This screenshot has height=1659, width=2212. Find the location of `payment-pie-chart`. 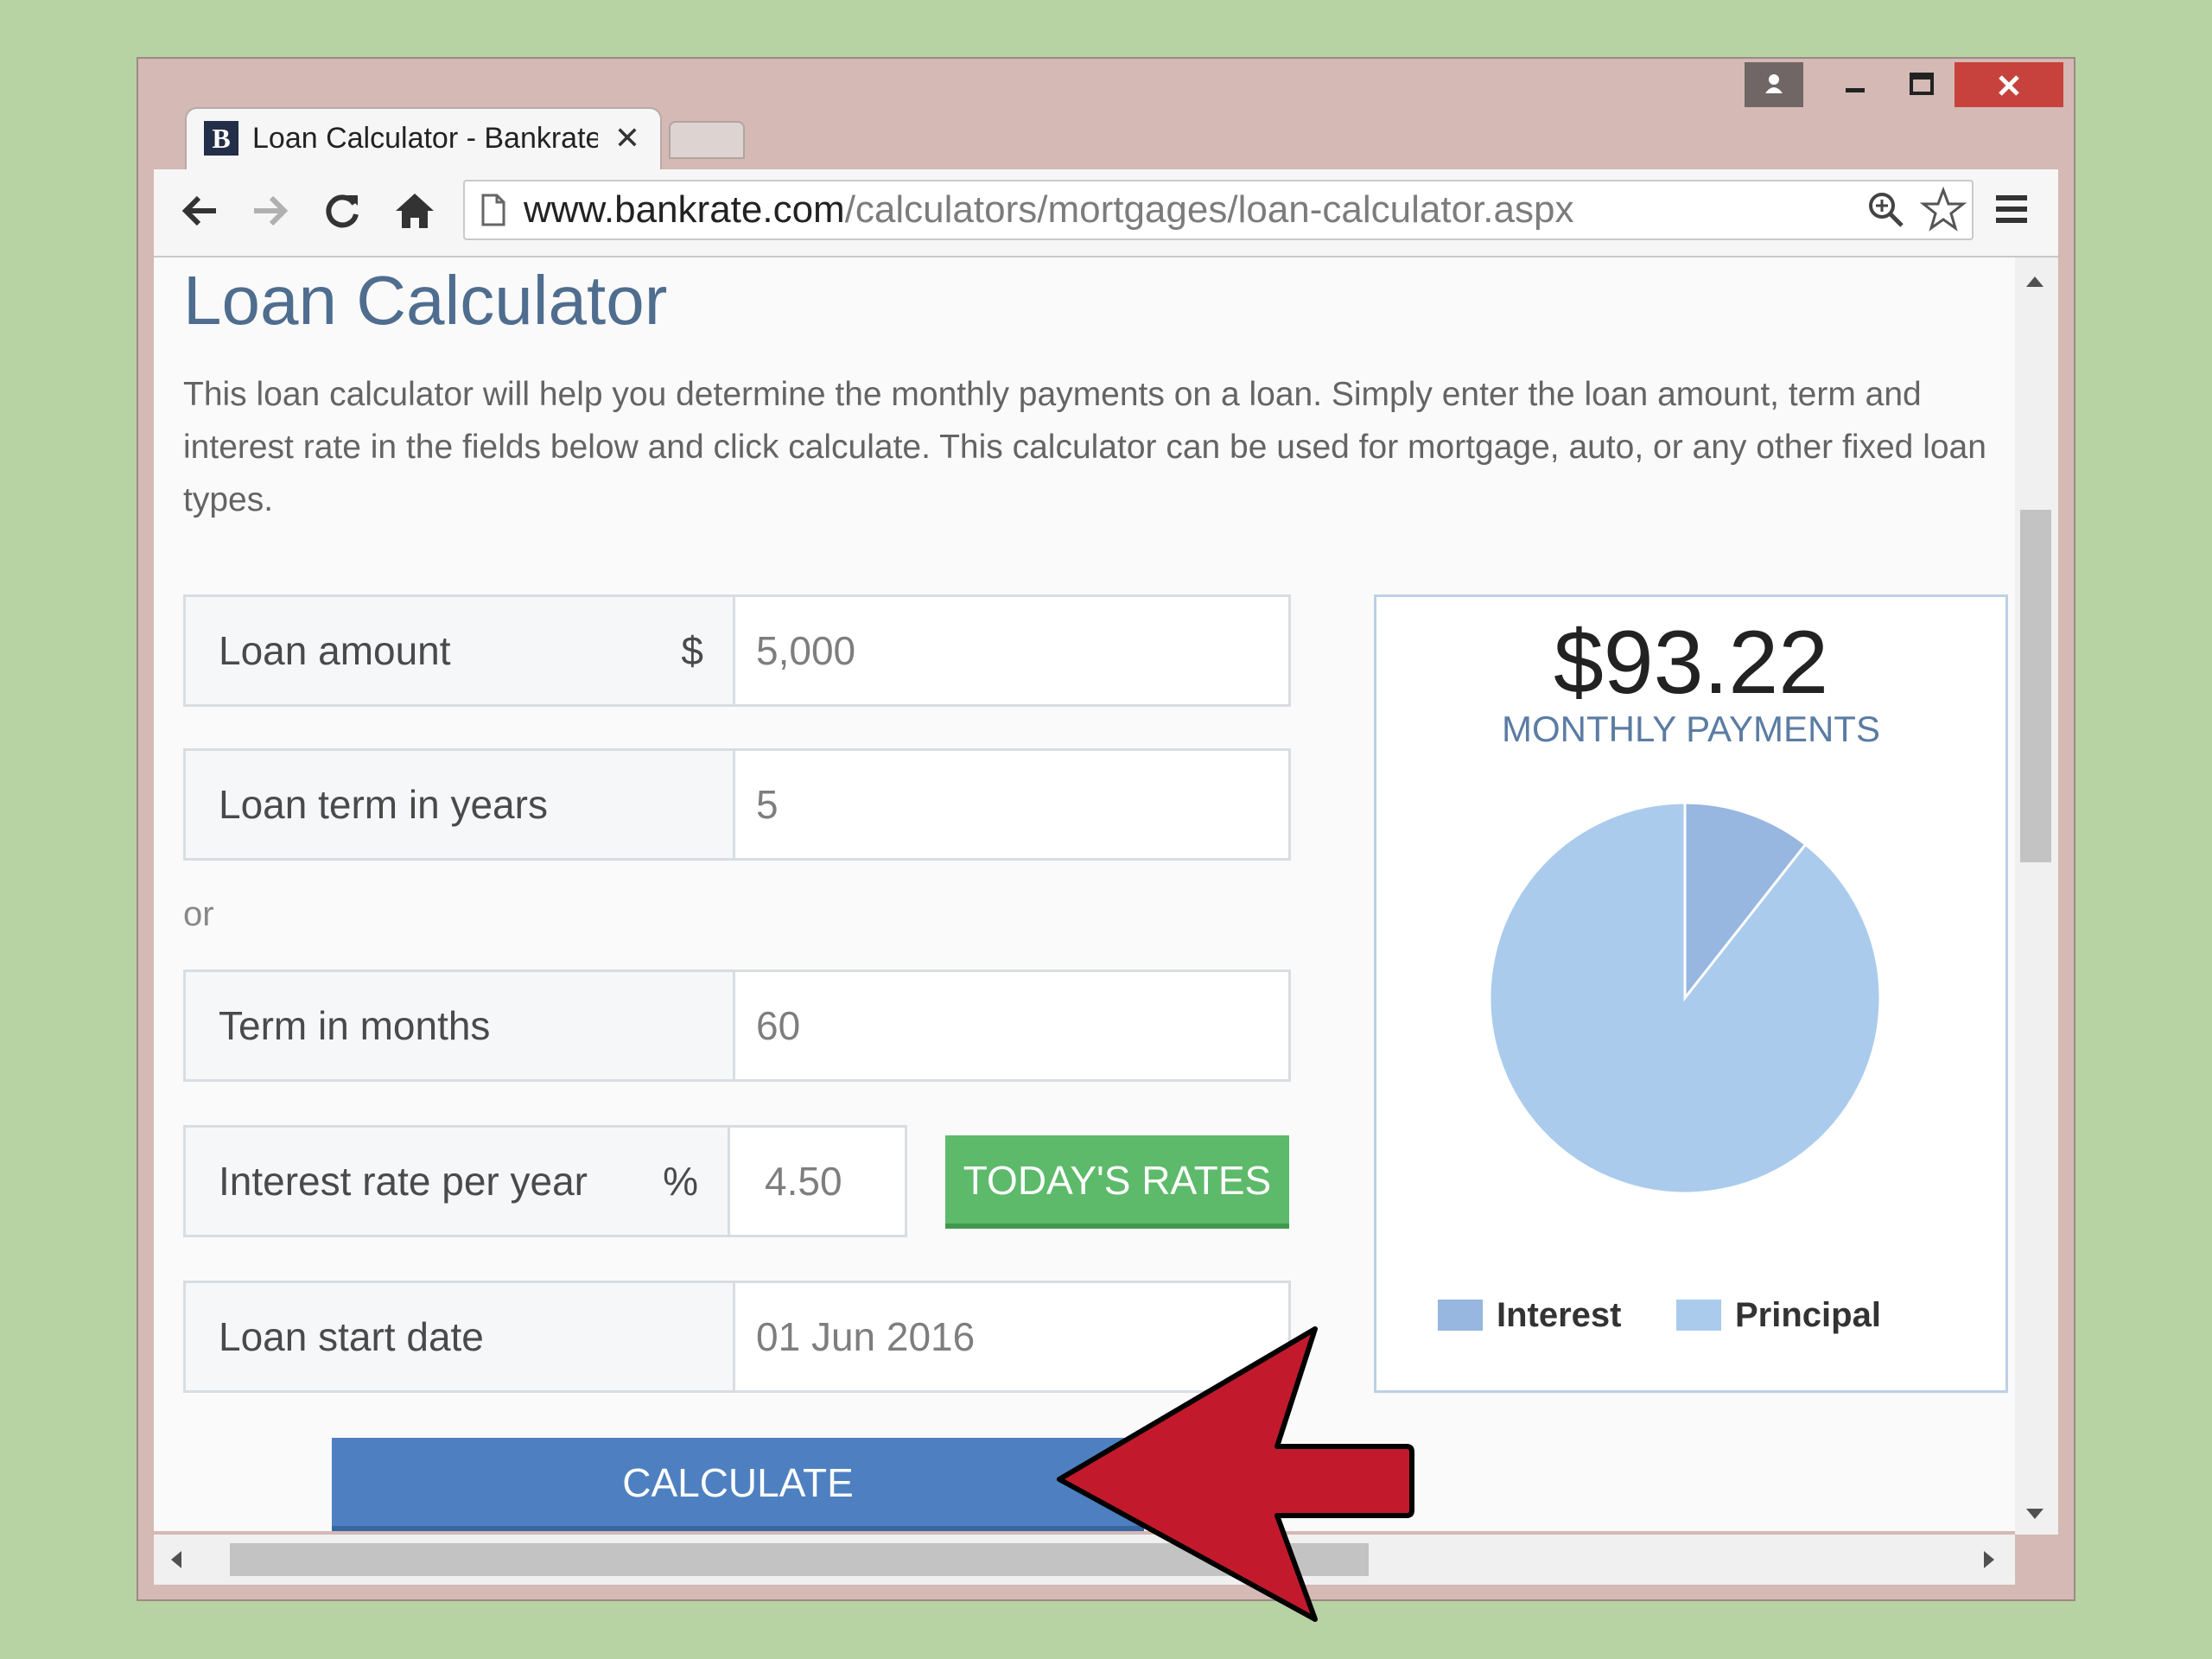

payment-pie-chart is located at coordinates (1685, 998).